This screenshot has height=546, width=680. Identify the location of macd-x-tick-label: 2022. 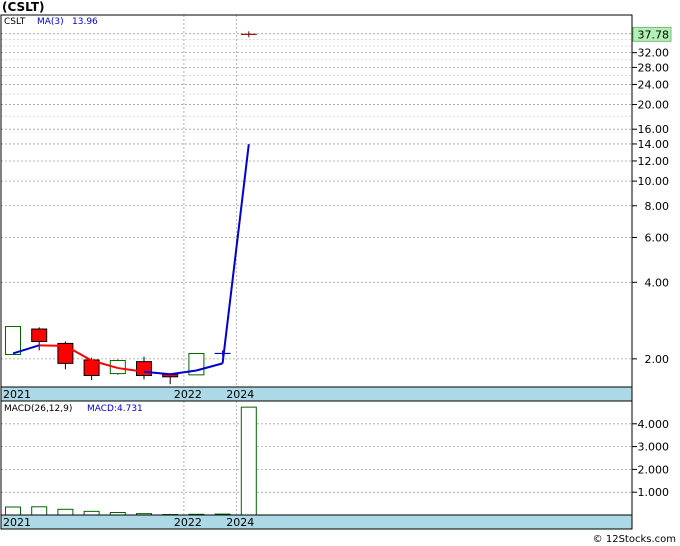
(188, 522).